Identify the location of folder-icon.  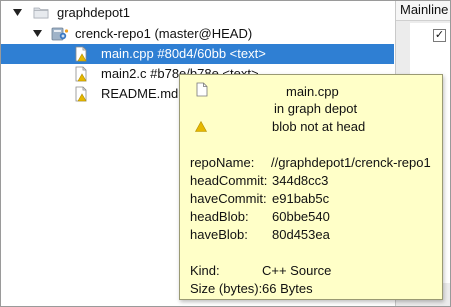
(41, 13).